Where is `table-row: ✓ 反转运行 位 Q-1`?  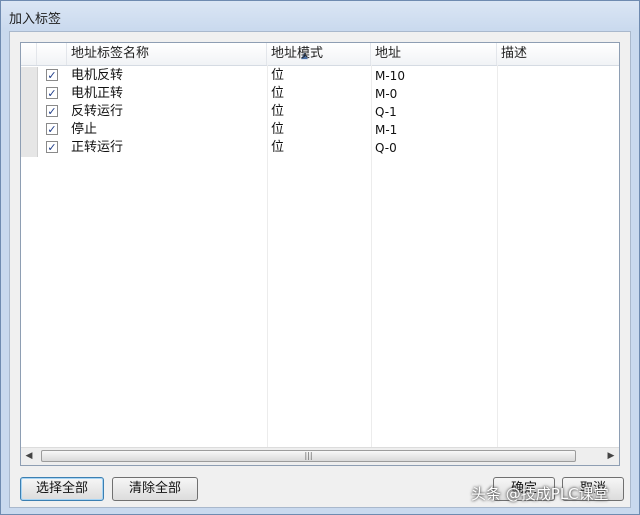
table-row: ✓ 反转运行 位 Q-1 is located at coordinates (320, 112).